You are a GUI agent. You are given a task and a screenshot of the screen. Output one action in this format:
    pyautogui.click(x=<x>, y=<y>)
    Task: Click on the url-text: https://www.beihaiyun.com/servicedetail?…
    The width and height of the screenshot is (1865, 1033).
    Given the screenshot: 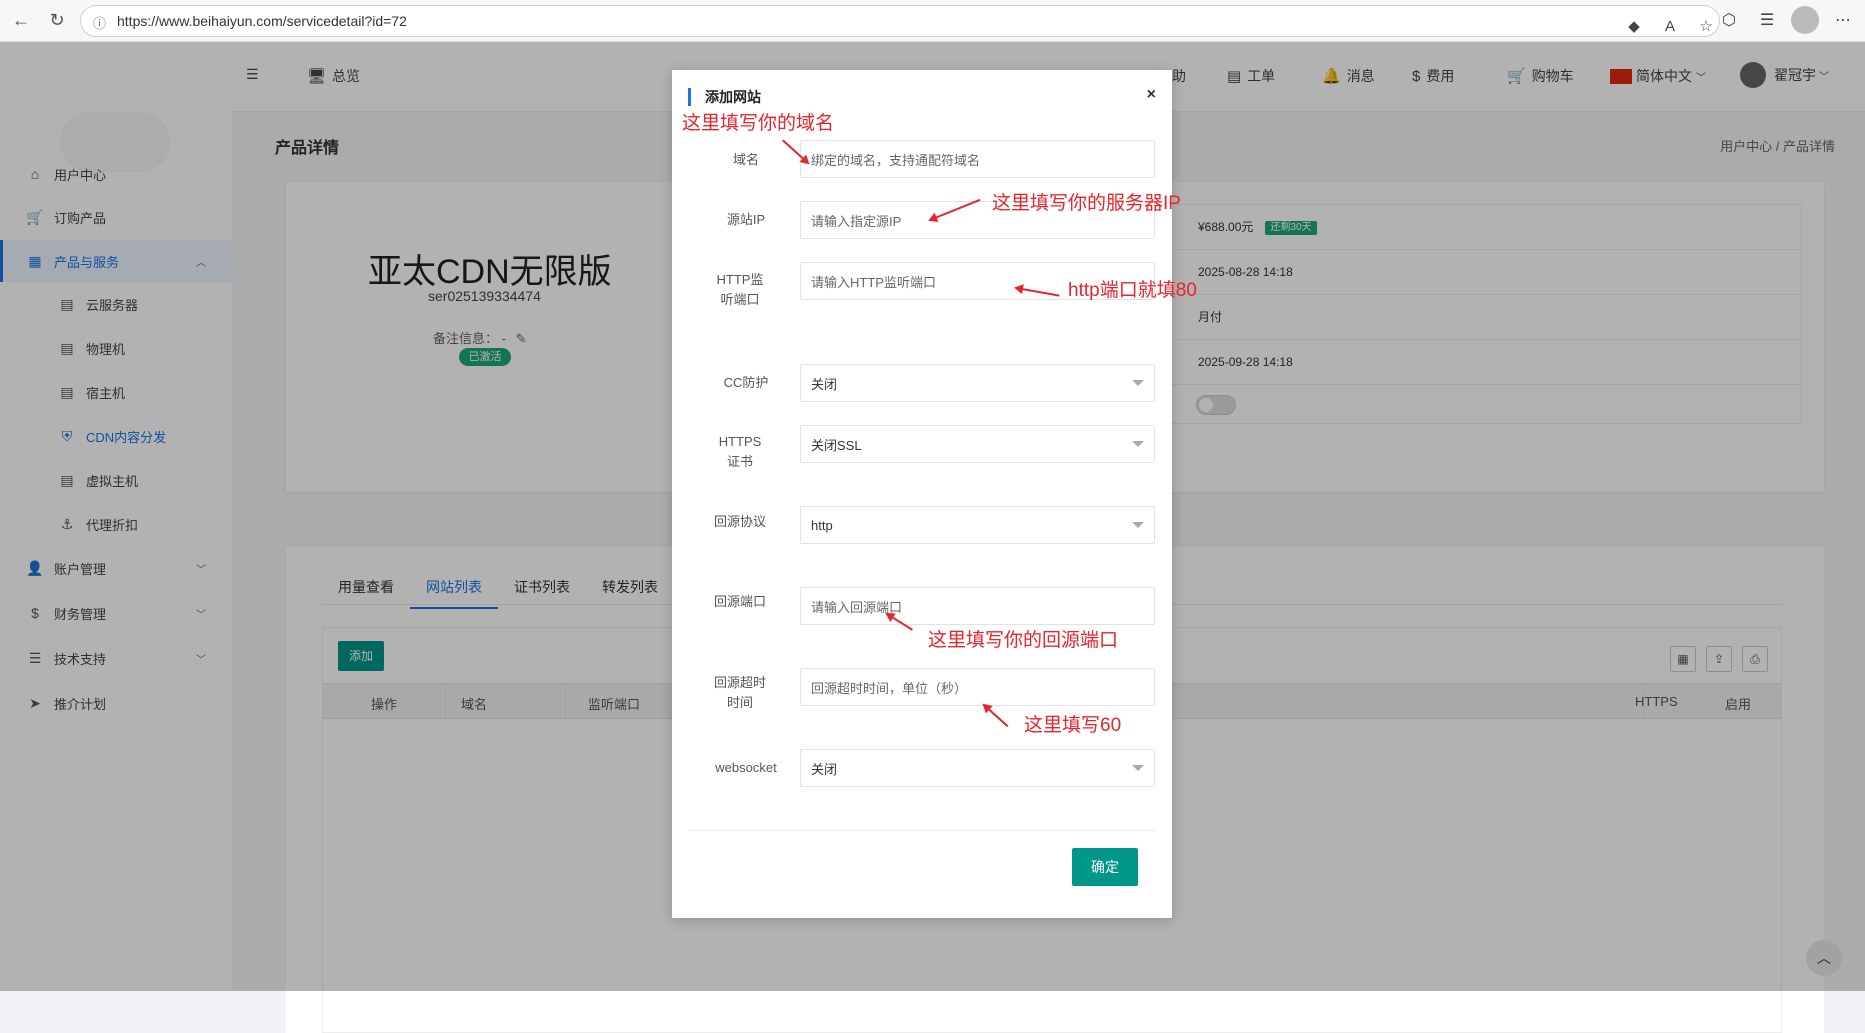 What is the action you would take?
    pyautogui.click(x=262, y=21)
    